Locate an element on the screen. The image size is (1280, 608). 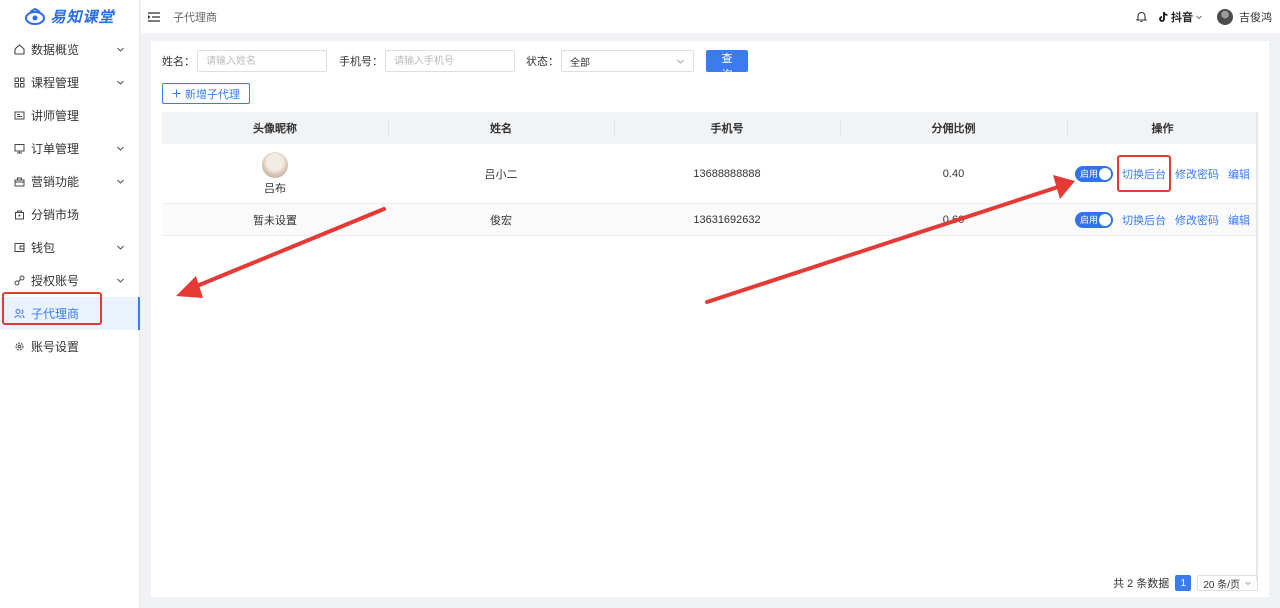
sidebar-item-courses: 课程管理 is located at coordinates (69, 82).